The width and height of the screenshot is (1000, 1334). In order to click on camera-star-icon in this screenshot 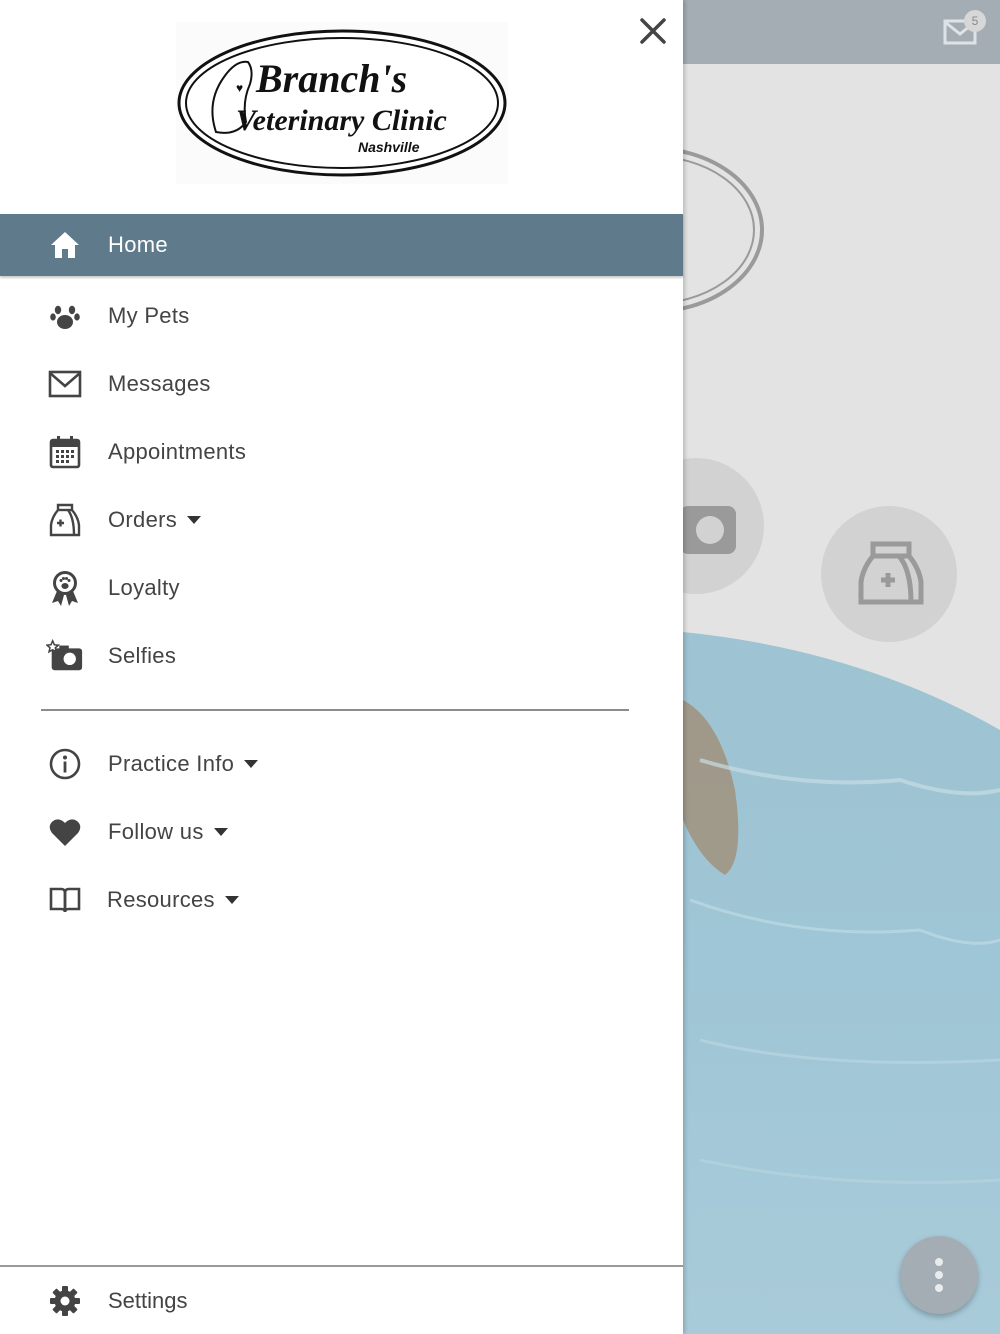, I will do `click(65, 656)`.